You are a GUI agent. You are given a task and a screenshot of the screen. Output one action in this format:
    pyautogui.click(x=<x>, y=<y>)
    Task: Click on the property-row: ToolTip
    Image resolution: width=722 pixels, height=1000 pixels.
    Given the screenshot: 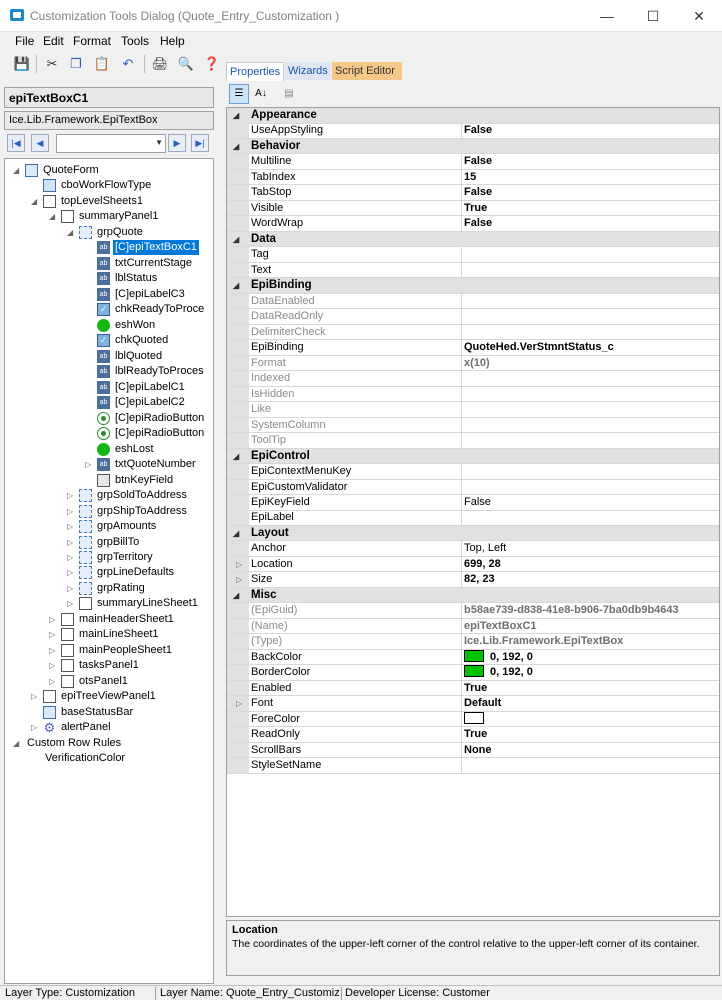 What is the action you would take?
    pyautogui.click(x=473, y=441)
    